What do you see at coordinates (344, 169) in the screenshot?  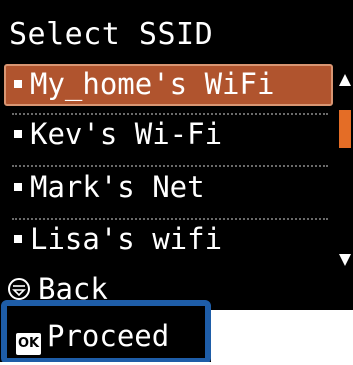 I see `scrollbar` at bounding box center [344, 169].